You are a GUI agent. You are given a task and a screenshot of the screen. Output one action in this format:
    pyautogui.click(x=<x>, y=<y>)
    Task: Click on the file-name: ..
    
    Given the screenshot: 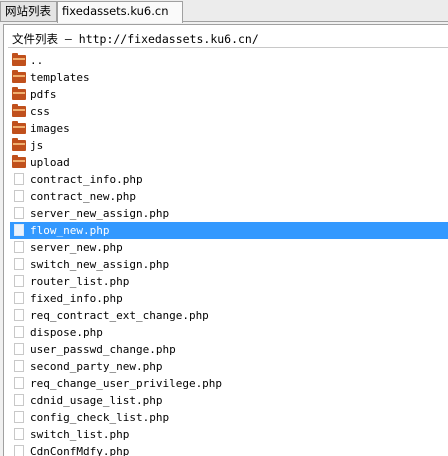 What is the action you would take?
    pyautogui.click(x=37, y=60)
    